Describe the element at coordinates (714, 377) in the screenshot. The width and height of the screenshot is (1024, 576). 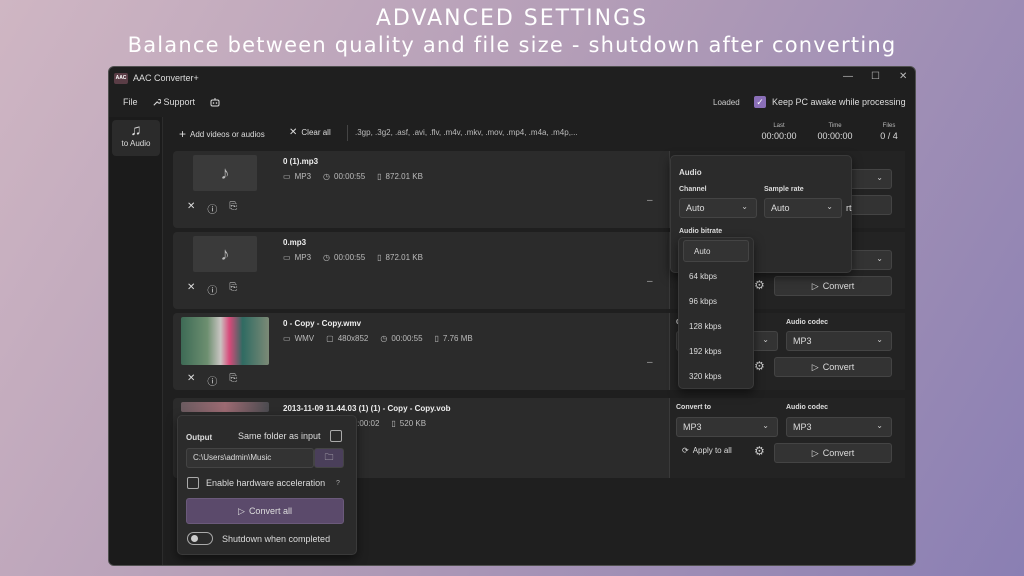
I see `bitrate-option: 320 kbps` at that location.